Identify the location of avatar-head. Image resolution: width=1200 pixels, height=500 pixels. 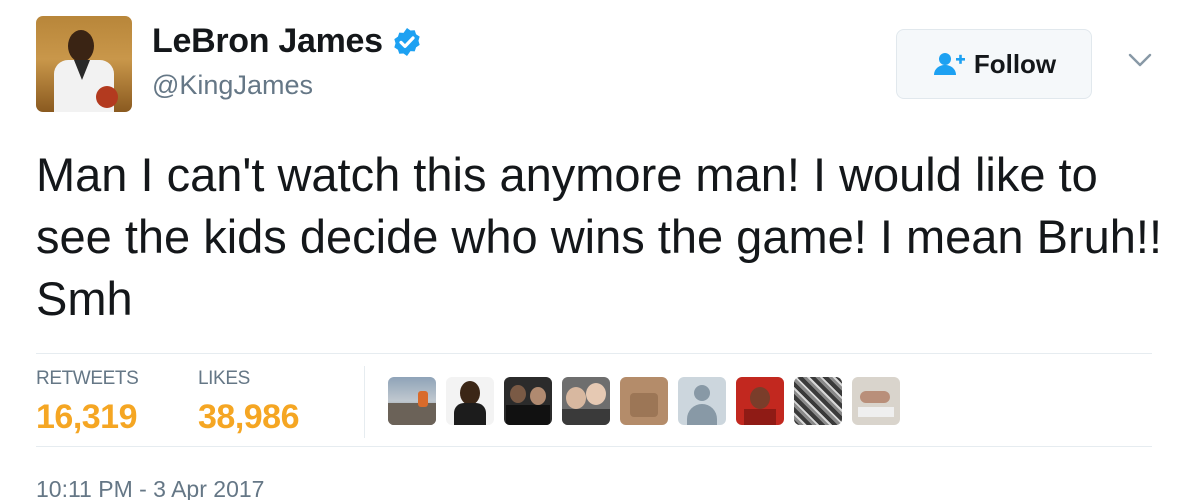
(81, 46).